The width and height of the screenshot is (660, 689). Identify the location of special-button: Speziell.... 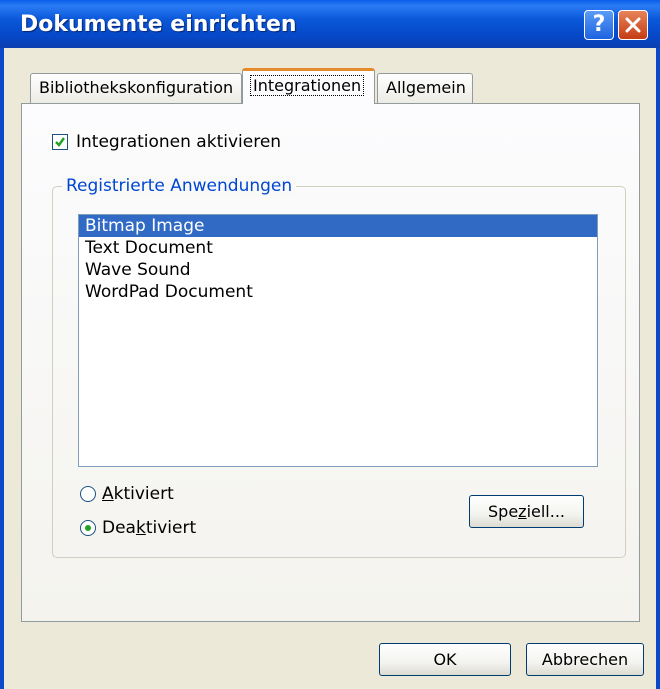
(526, 511).